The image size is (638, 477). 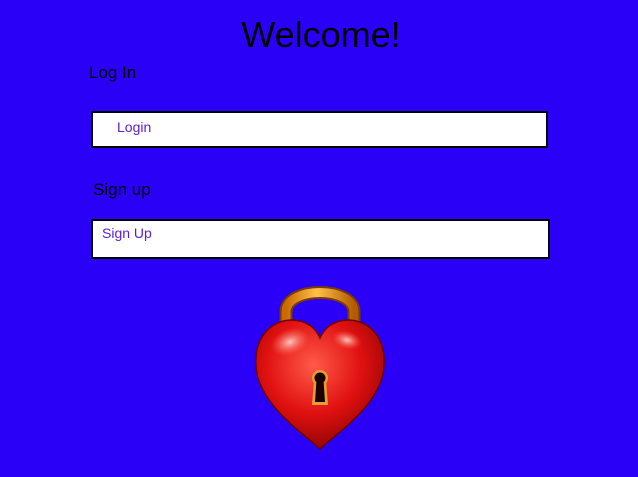 What do you see at coordinates (122, 189) in the screenshot?
I see `signup-section-label: Sign up` at bounding box center [122, 189].